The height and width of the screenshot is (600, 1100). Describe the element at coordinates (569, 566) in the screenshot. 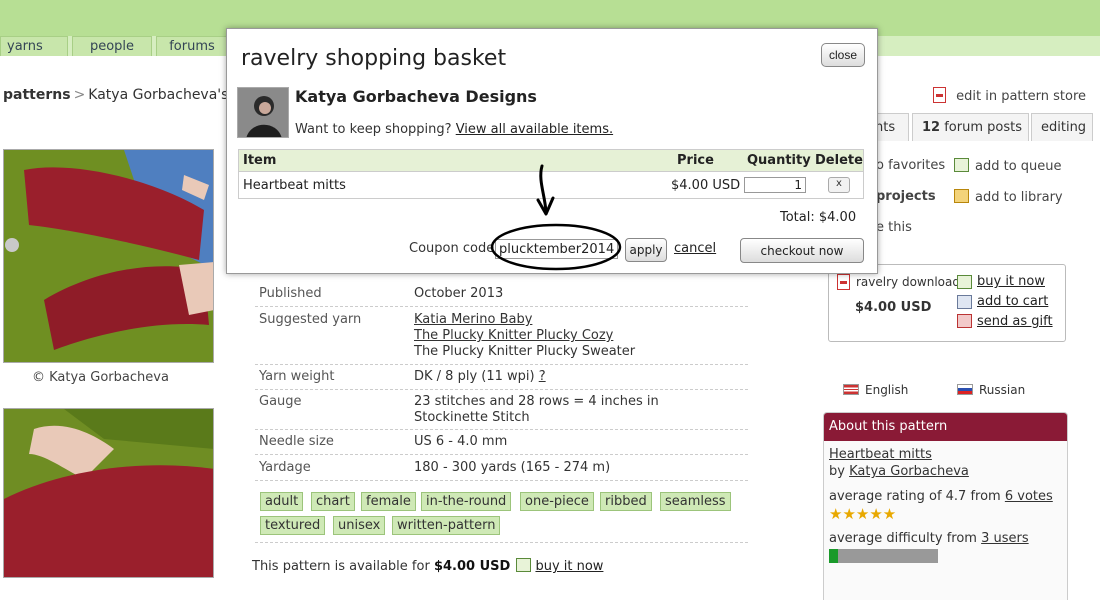

I see `availability-buy-link: buy it now` at that location.